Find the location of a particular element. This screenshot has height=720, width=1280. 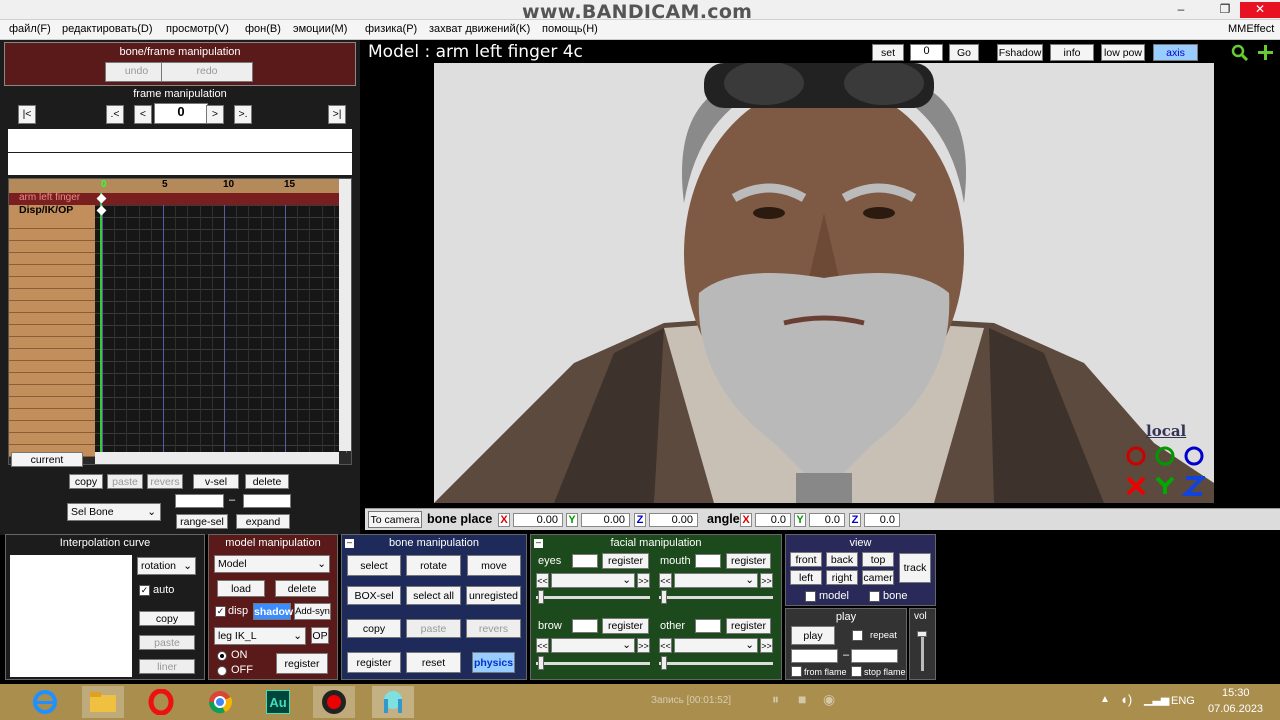

expand-button: expand is located at coordinates (263, 521).